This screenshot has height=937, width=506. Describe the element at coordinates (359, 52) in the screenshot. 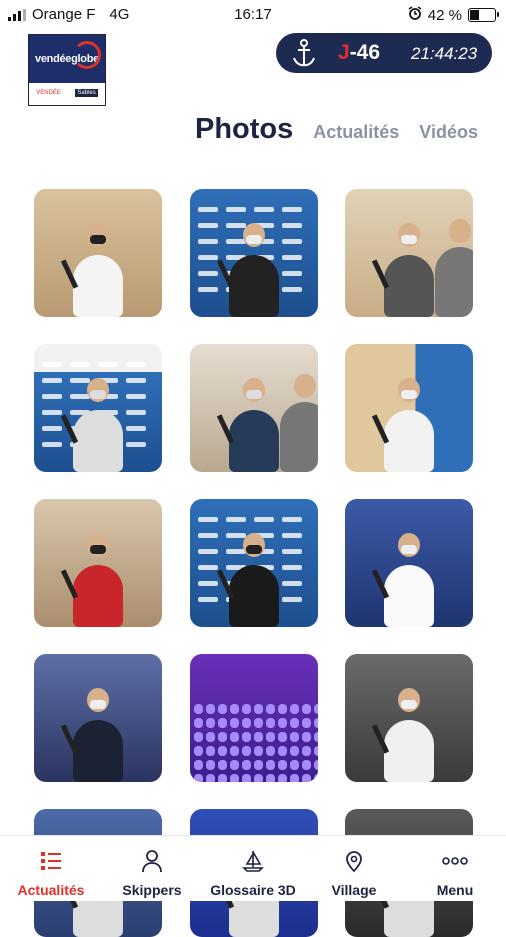

I see `countdown-days: J-46` at that location.